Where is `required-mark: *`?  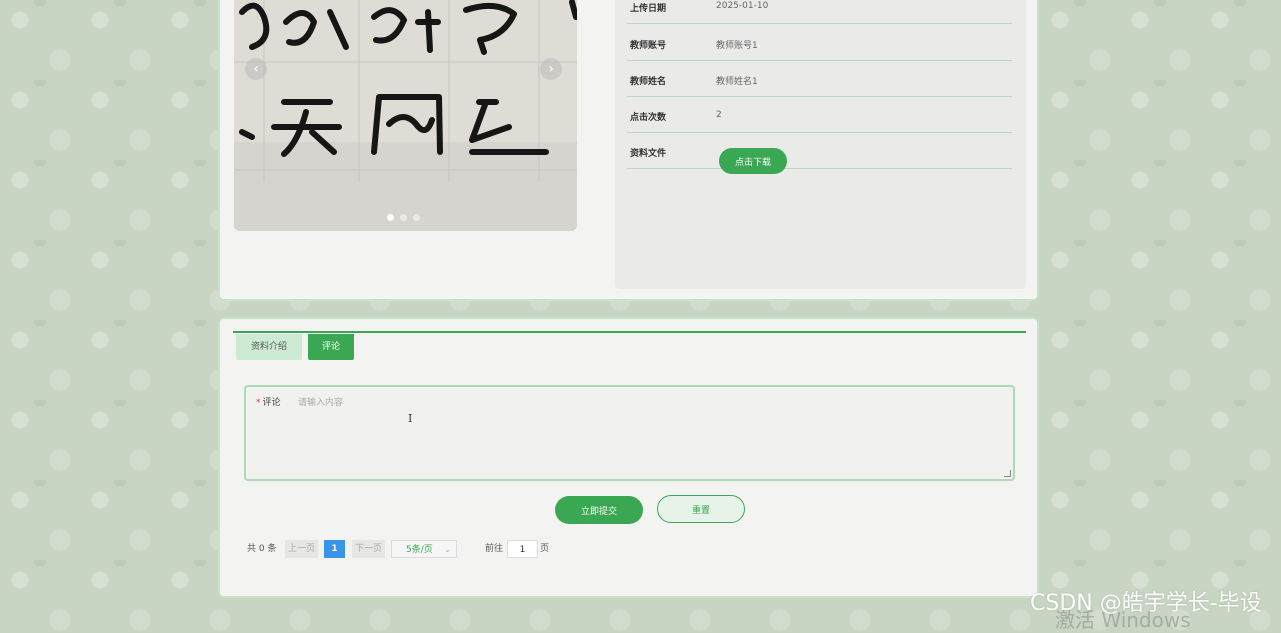 required-mark: * is located at coordinates (258, 403).